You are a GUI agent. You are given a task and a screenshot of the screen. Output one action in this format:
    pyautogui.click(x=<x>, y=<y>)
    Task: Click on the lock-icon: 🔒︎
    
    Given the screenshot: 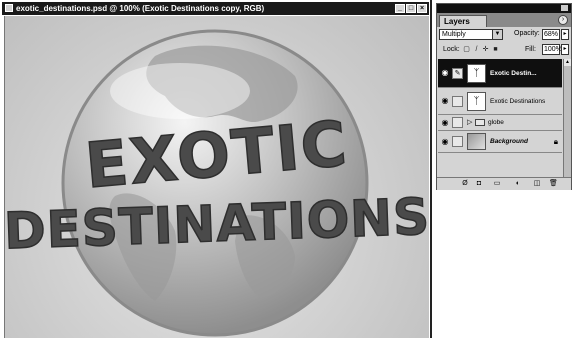 What is the action you would take?
    pyautogui.click(x=555, y=141)
    